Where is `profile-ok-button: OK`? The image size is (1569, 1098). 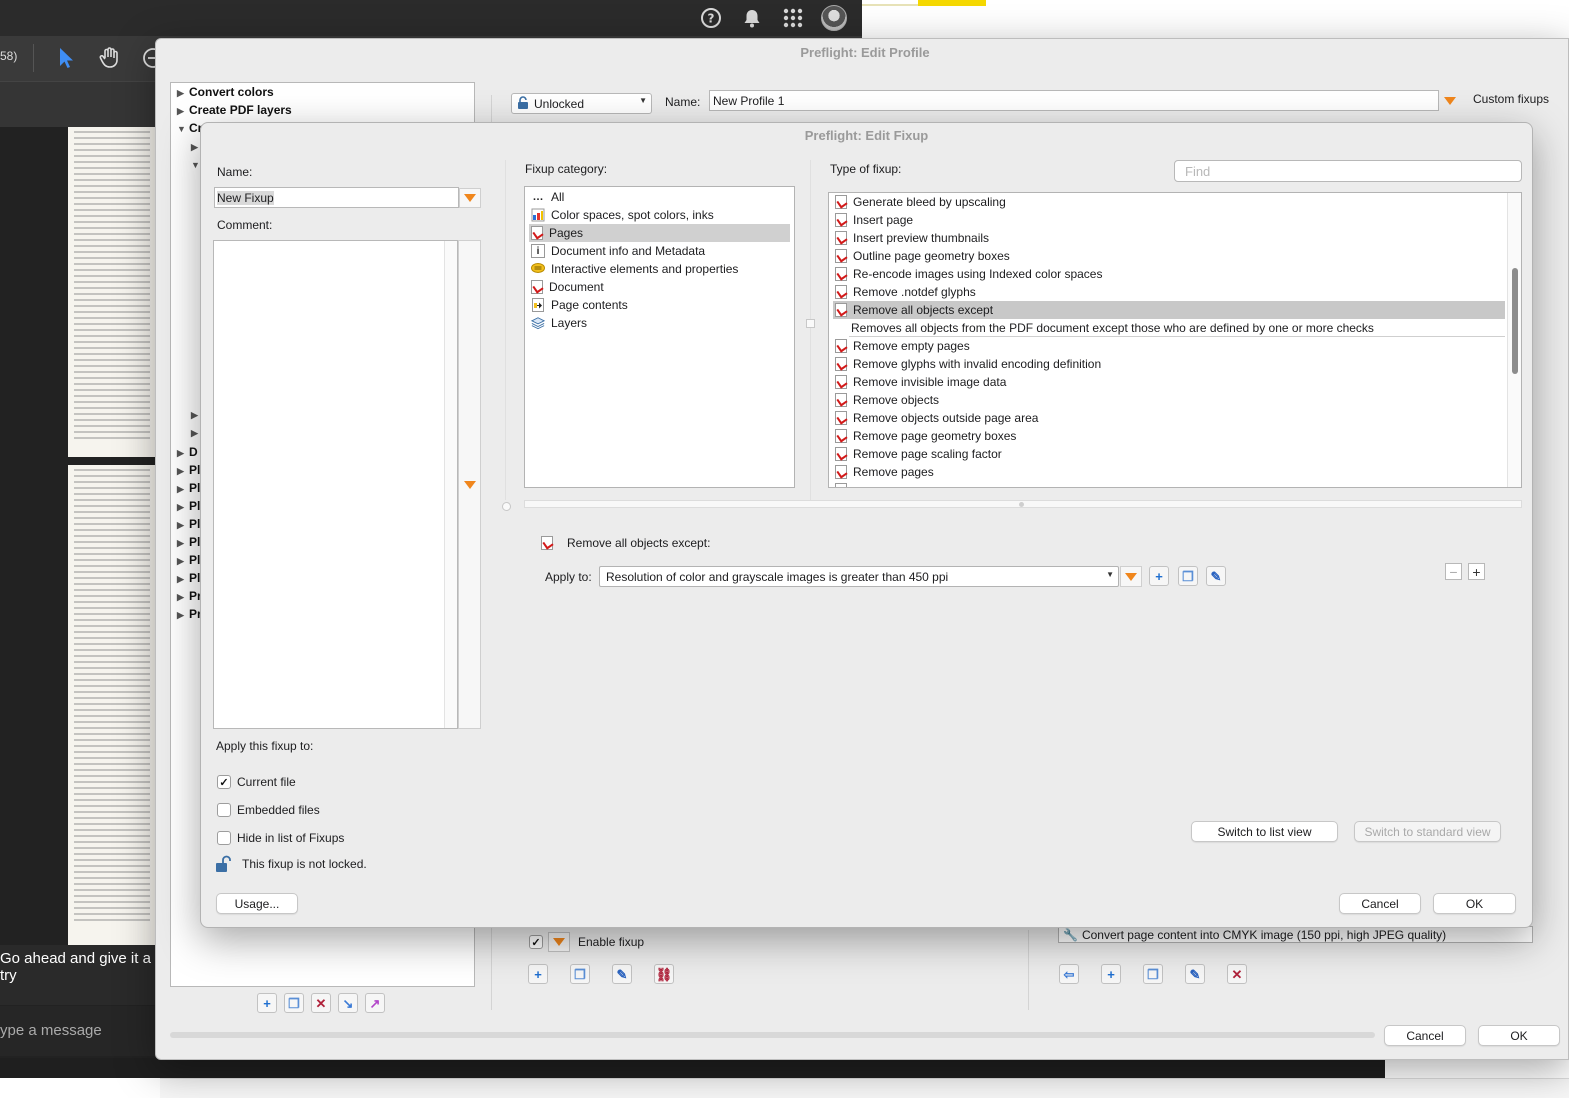 profile-ok-button: OK is located at coordinates (1519, 1035).